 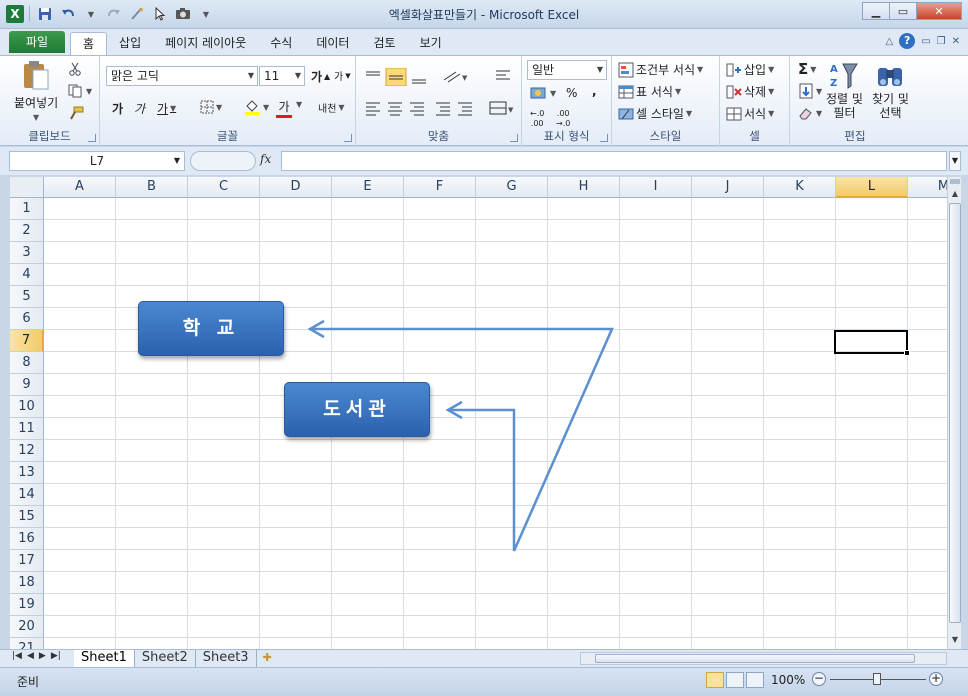 What do you see at coordinates (807, 69) in the screenshot?
I see `autosum-button: Σ ▼` at bounding box center [807, 69].